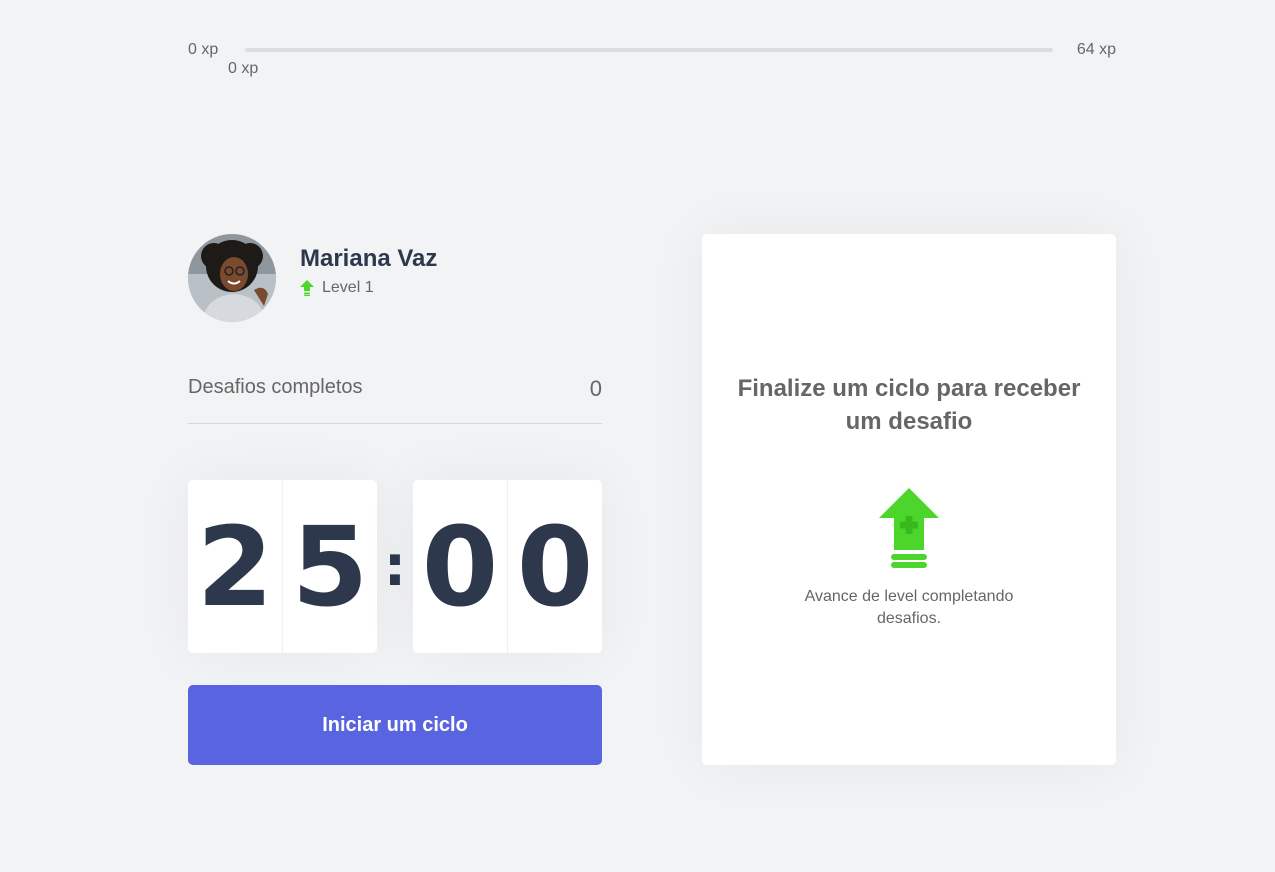 The width and height of the screenshot is (1275, 872). I want to click on xp-min-label: 0 xp, so click(203, 49).